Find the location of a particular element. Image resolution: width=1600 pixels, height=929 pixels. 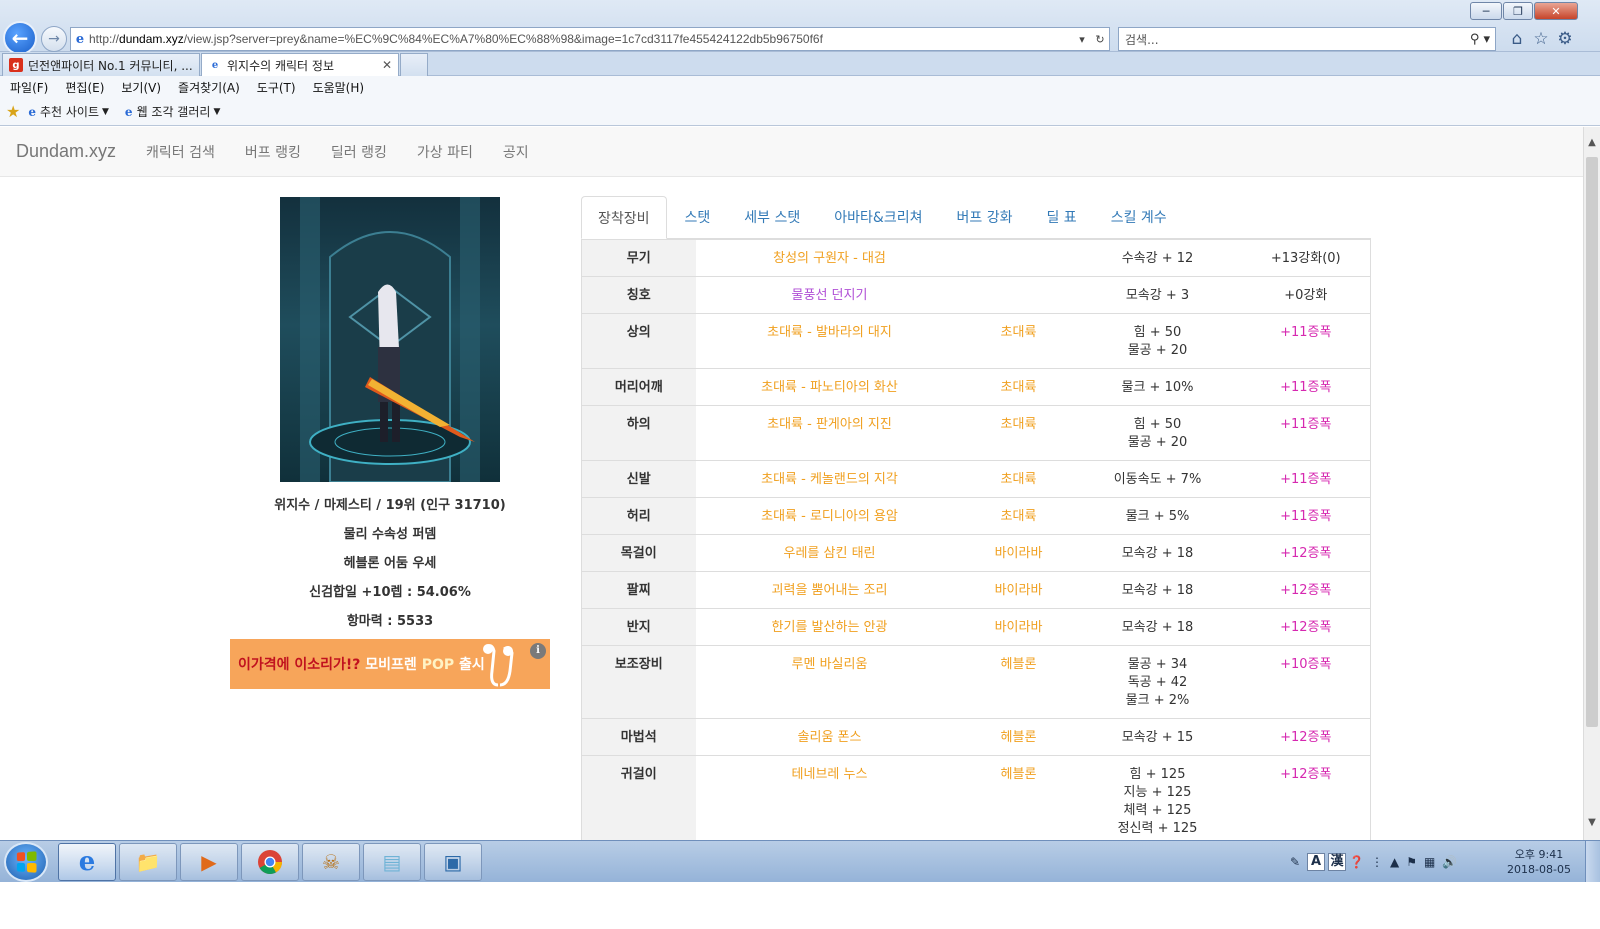

start-button is located at coordinates (26, 862).